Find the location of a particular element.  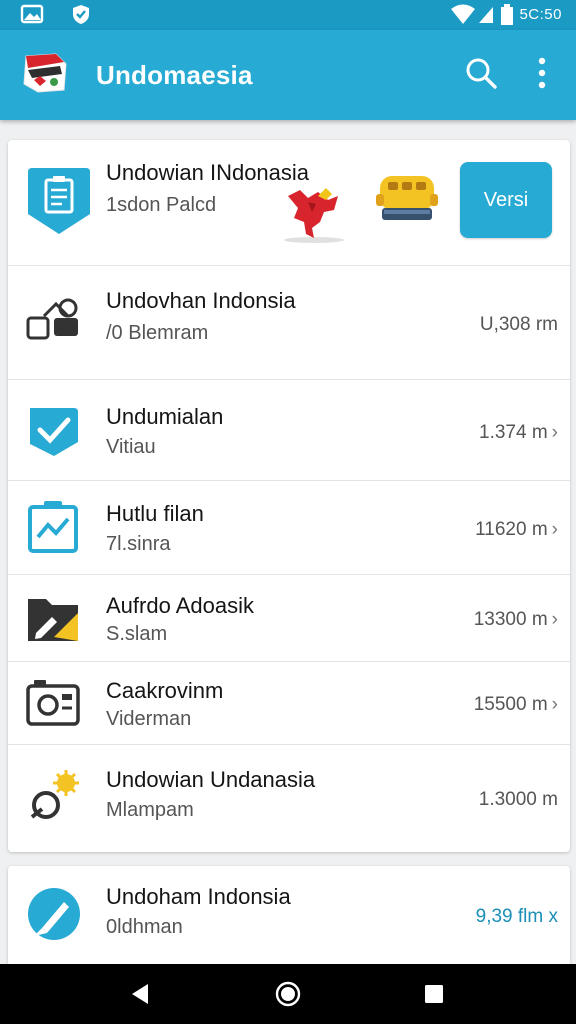

list-item: Undowian Undanasia Mlampam 1.3000 m is located at coordinates (289, 798).